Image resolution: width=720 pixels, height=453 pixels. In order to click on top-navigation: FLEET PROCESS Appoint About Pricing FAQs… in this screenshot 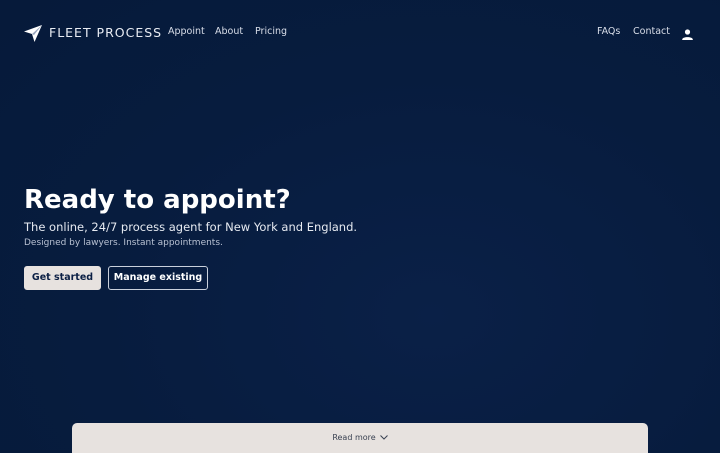, I will do `click(360, 32)`.